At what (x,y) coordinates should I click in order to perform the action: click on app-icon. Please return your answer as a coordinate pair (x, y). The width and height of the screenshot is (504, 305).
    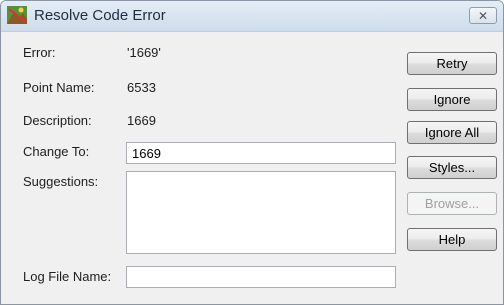
    Looking at the image, I should click on (17, 15).